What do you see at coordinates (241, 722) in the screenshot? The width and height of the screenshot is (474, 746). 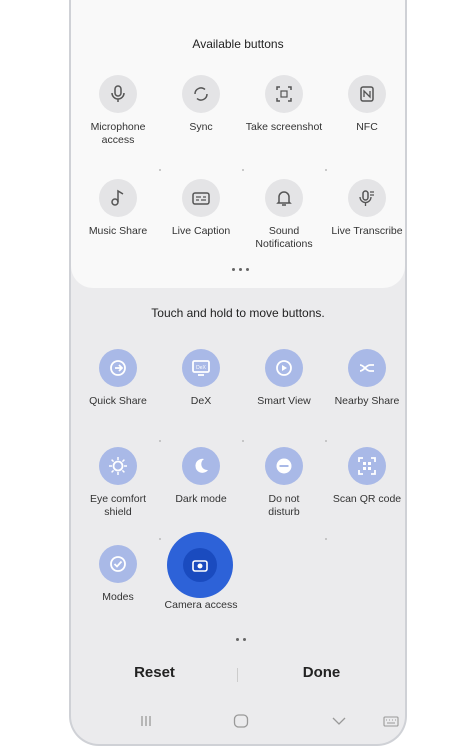 I see `home-icon` at bounding box center [241, 722].